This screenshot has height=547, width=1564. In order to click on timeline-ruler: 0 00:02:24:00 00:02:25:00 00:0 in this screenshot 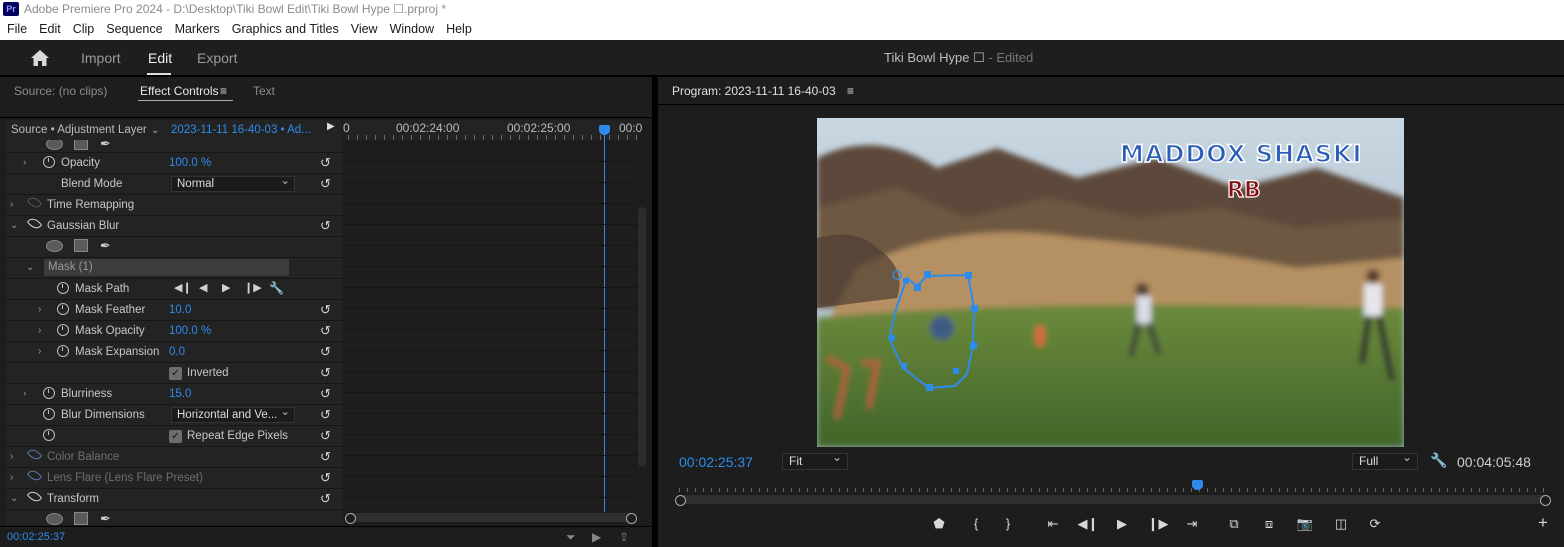, I will do `click(492, 130)`.